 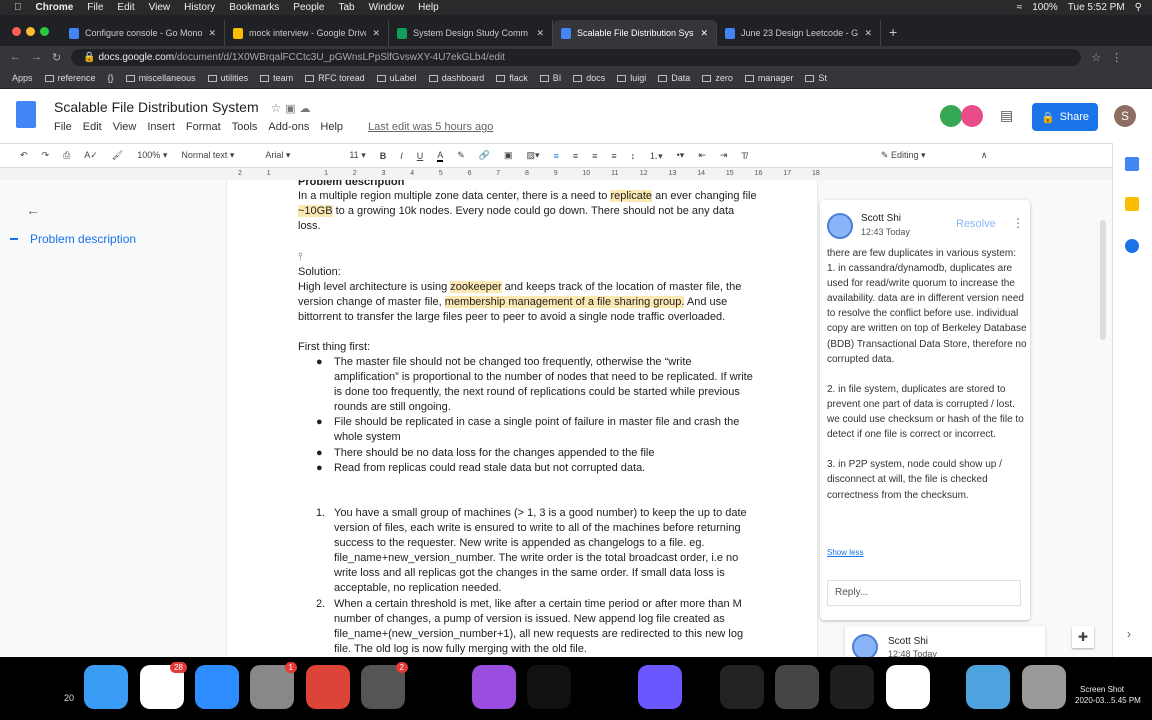 I want to click on increase-indent-icon: ⇥, so click(x=724, y=155).